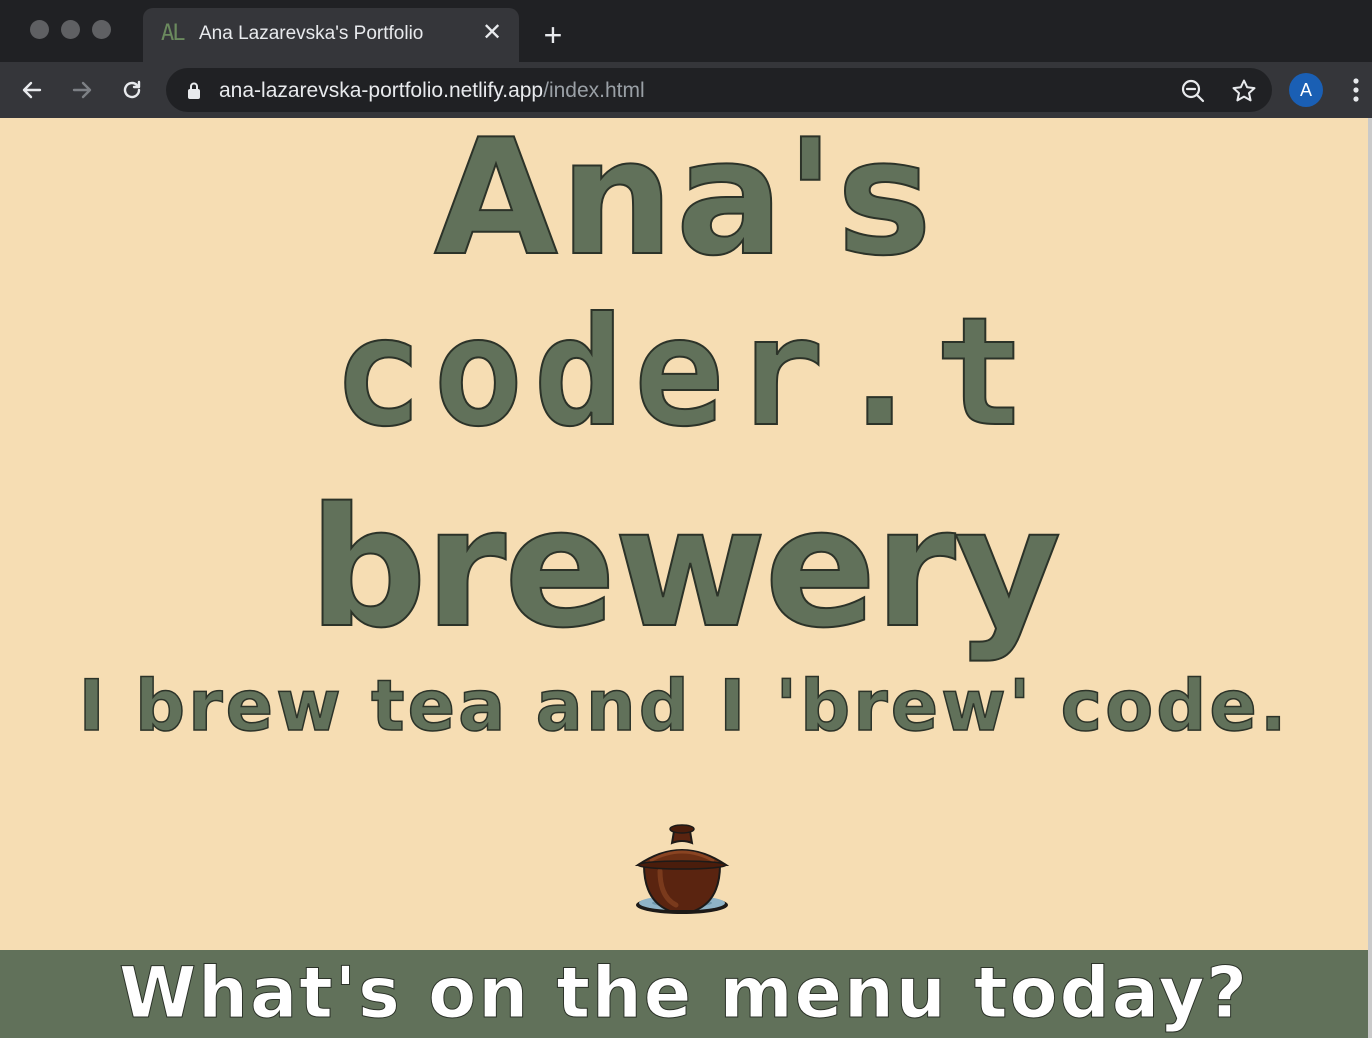  I want to click on url-host: ana-lazarevska-portfolio.netlify.app, so click(381, 90).